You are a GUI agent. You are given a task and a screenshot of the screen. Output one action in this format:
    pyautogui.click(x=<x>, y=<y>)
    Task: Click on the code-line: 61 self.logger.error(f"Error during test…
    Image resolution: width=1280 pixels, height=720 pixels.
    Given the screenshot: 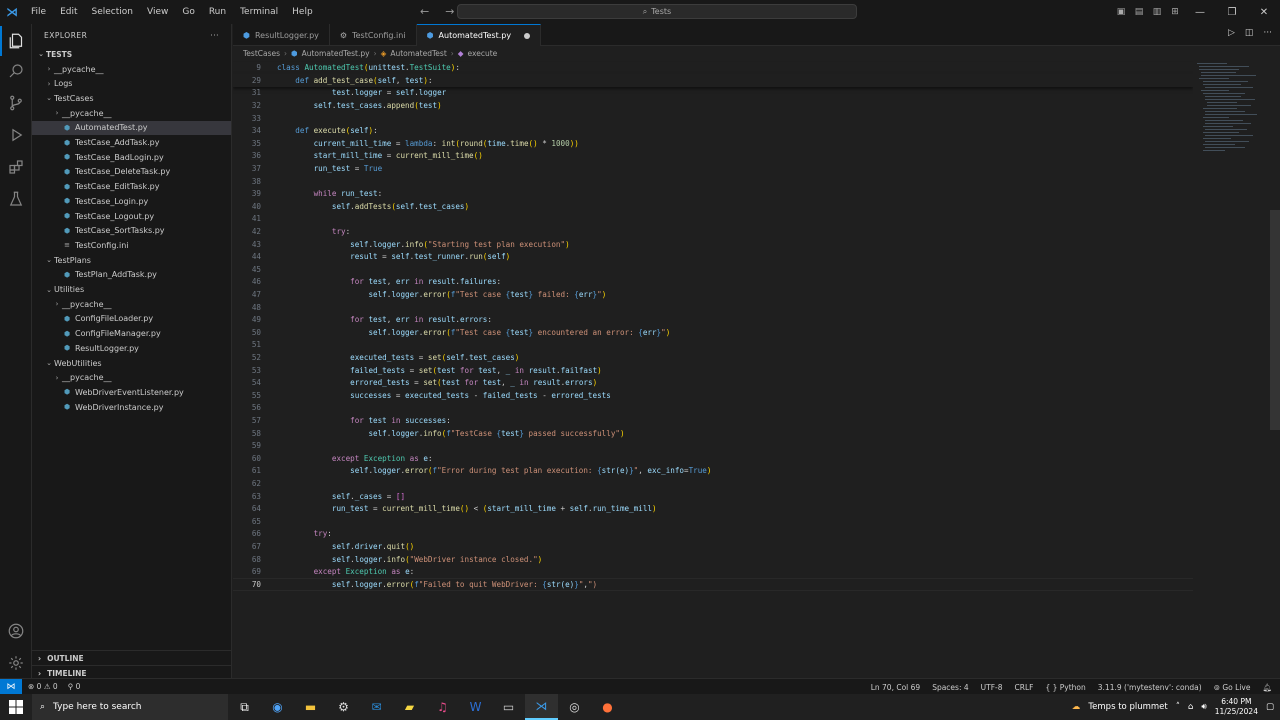 What is the action you would take?
    pyautogui.click(x=713, y=471)
    